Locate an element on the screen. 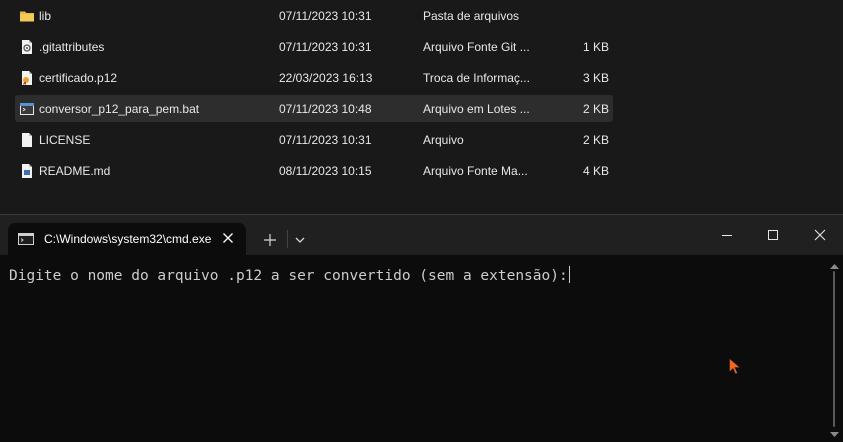 The image size is (843, 442). maximize-button is located at coordinates (773, 235).